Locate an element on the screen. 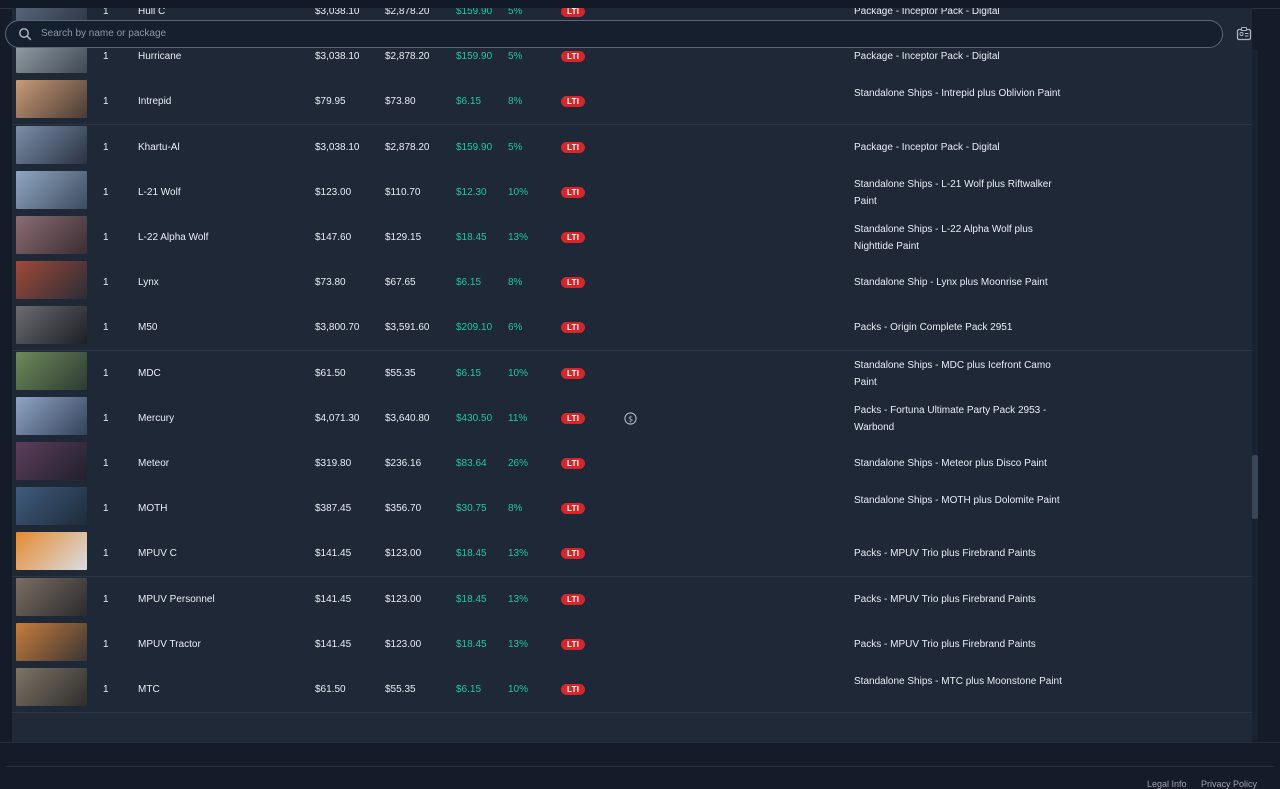 Image resolution: width=1280 pixels, height=789 pixels. scrollbar-track is located at coordinates (1255, 395).